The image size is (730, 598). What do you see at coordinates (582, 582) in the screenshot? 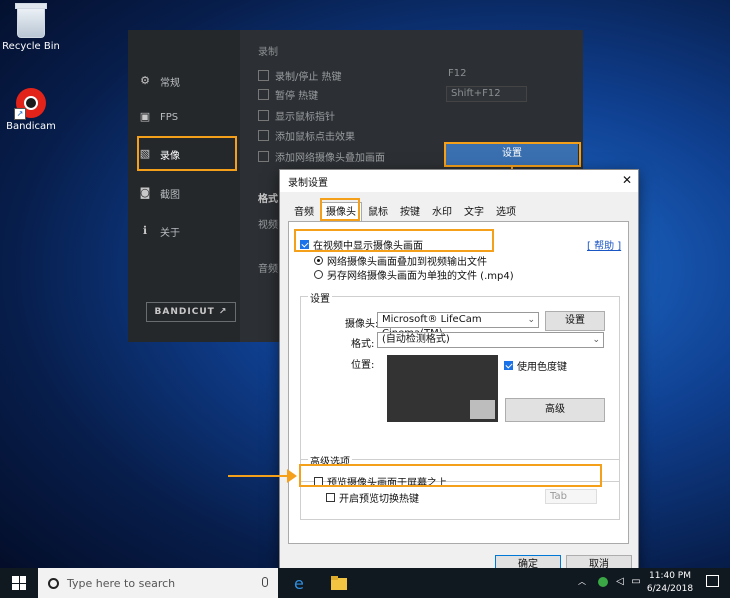
I see `tray-chevron-up-icon: ︿` at bounding box center [582, 582].